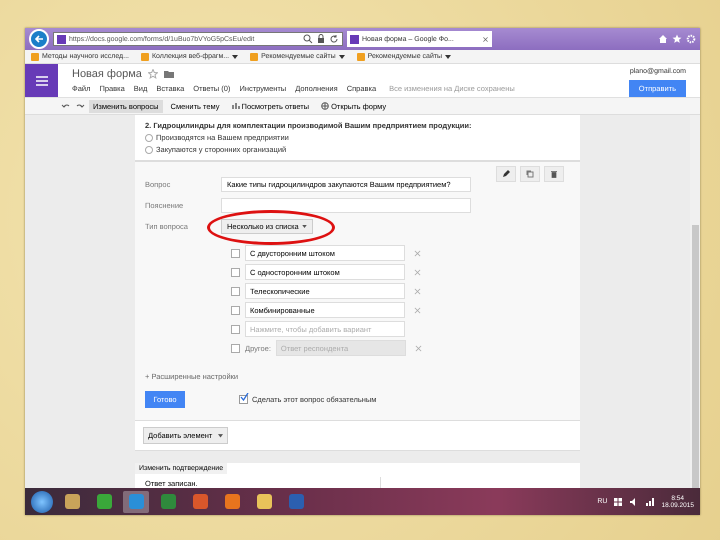  I want to click on form-icon, so click(354, 39).